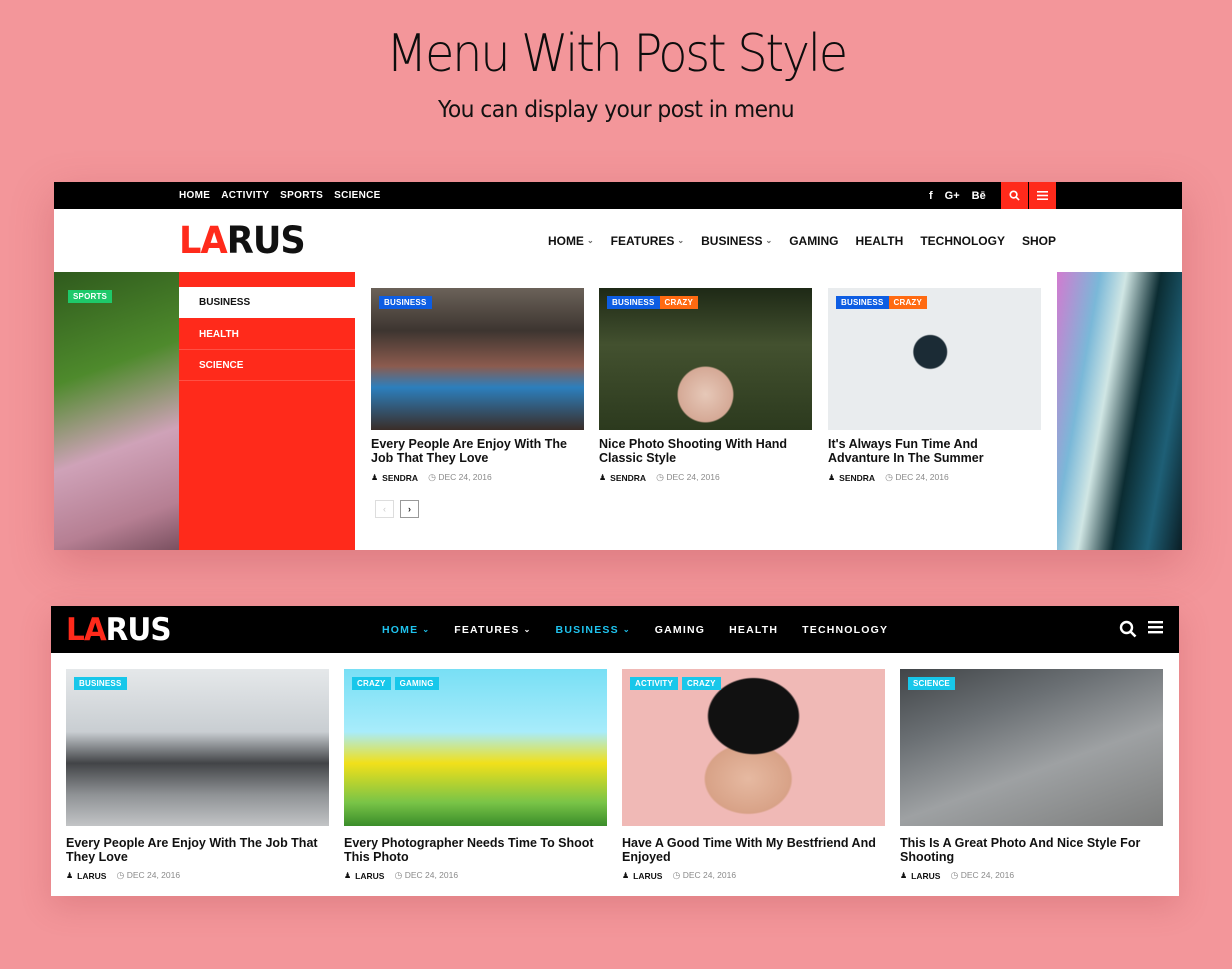  Describe the element at coordinates (616, 110) in the screenshot. I see `hero-subtitle: You can display your post in menu` at that location.